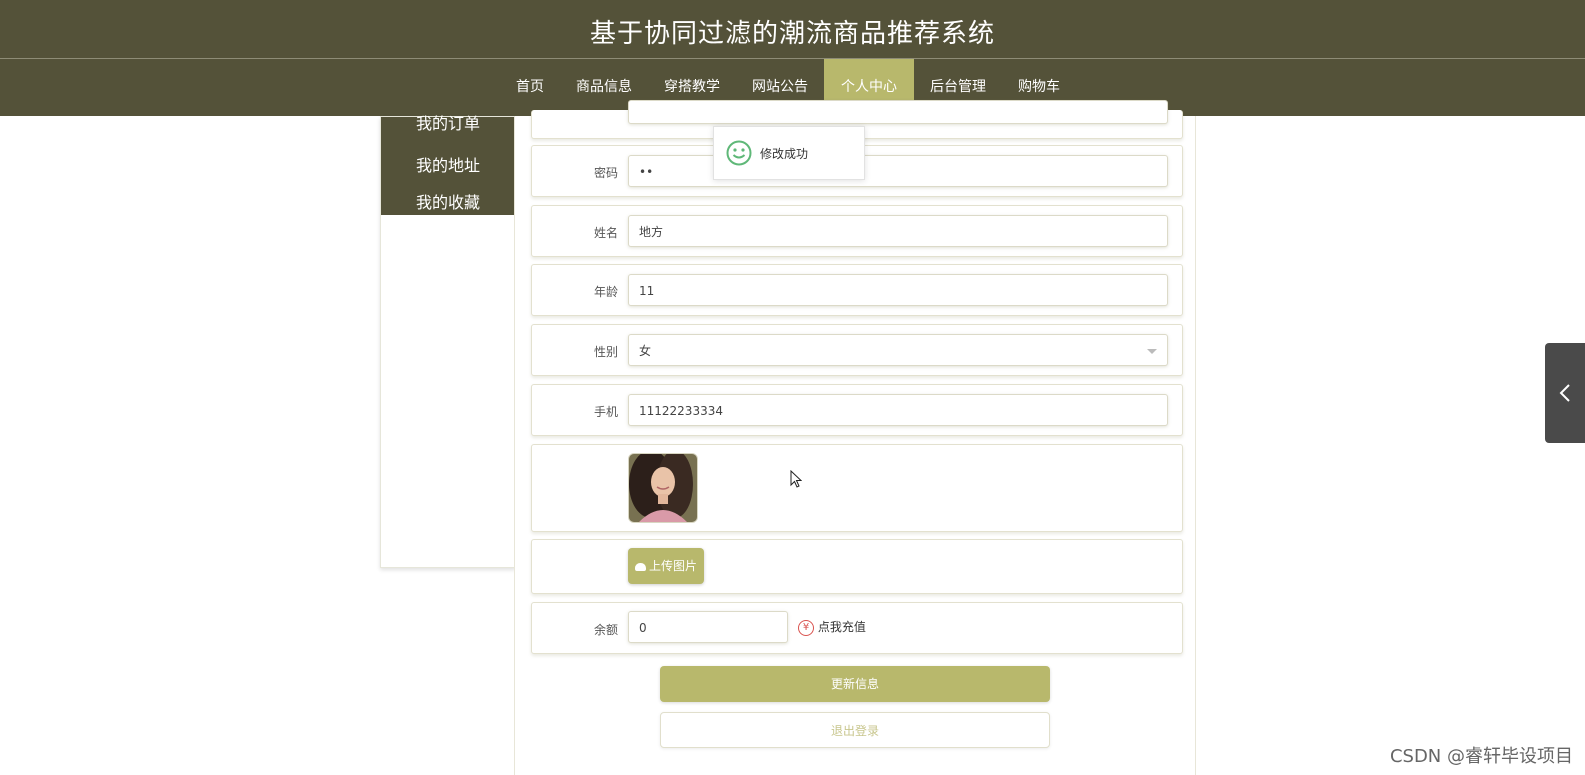 The width and height of the screenshot is (1585, 775). Describe the element at coordinates (898, 290) in the screenshot. I see `age-field: 11` at that location.